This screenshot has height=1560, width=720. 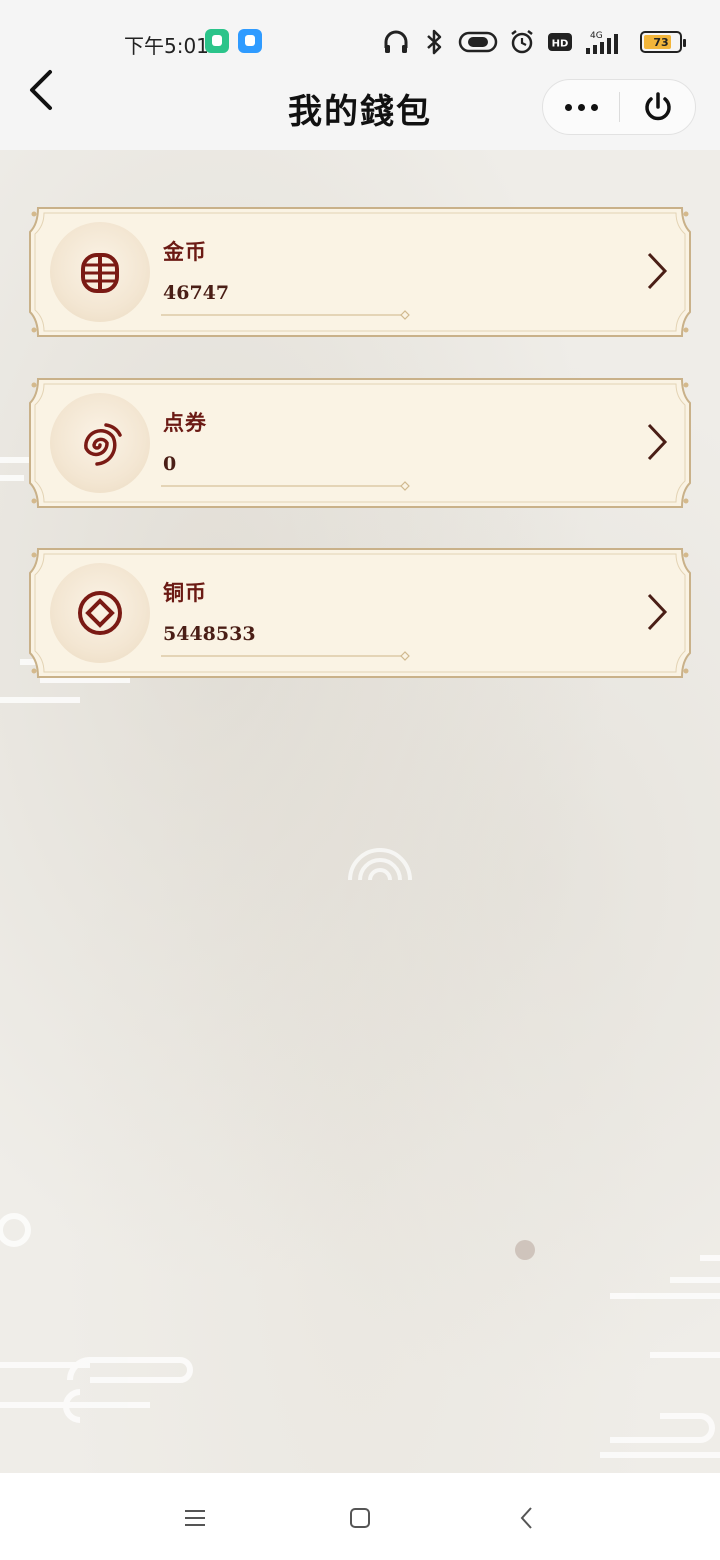 What do you see at coordinates (478, 42) in the screenshot?
I see `vibrate-toggle-icon` at bounding box center [478, 42].